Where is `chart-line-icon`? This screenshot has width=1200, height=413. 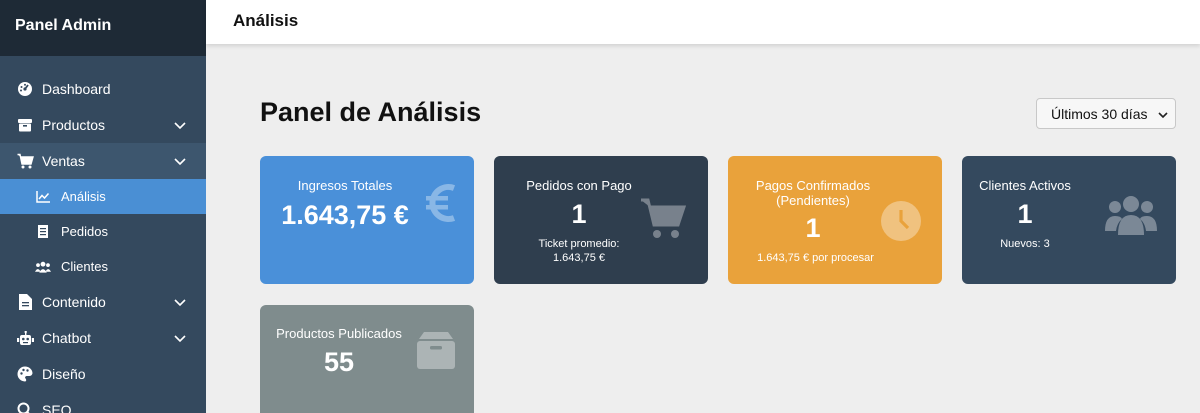
chart-line-icon is located at coordinates (43, 197).